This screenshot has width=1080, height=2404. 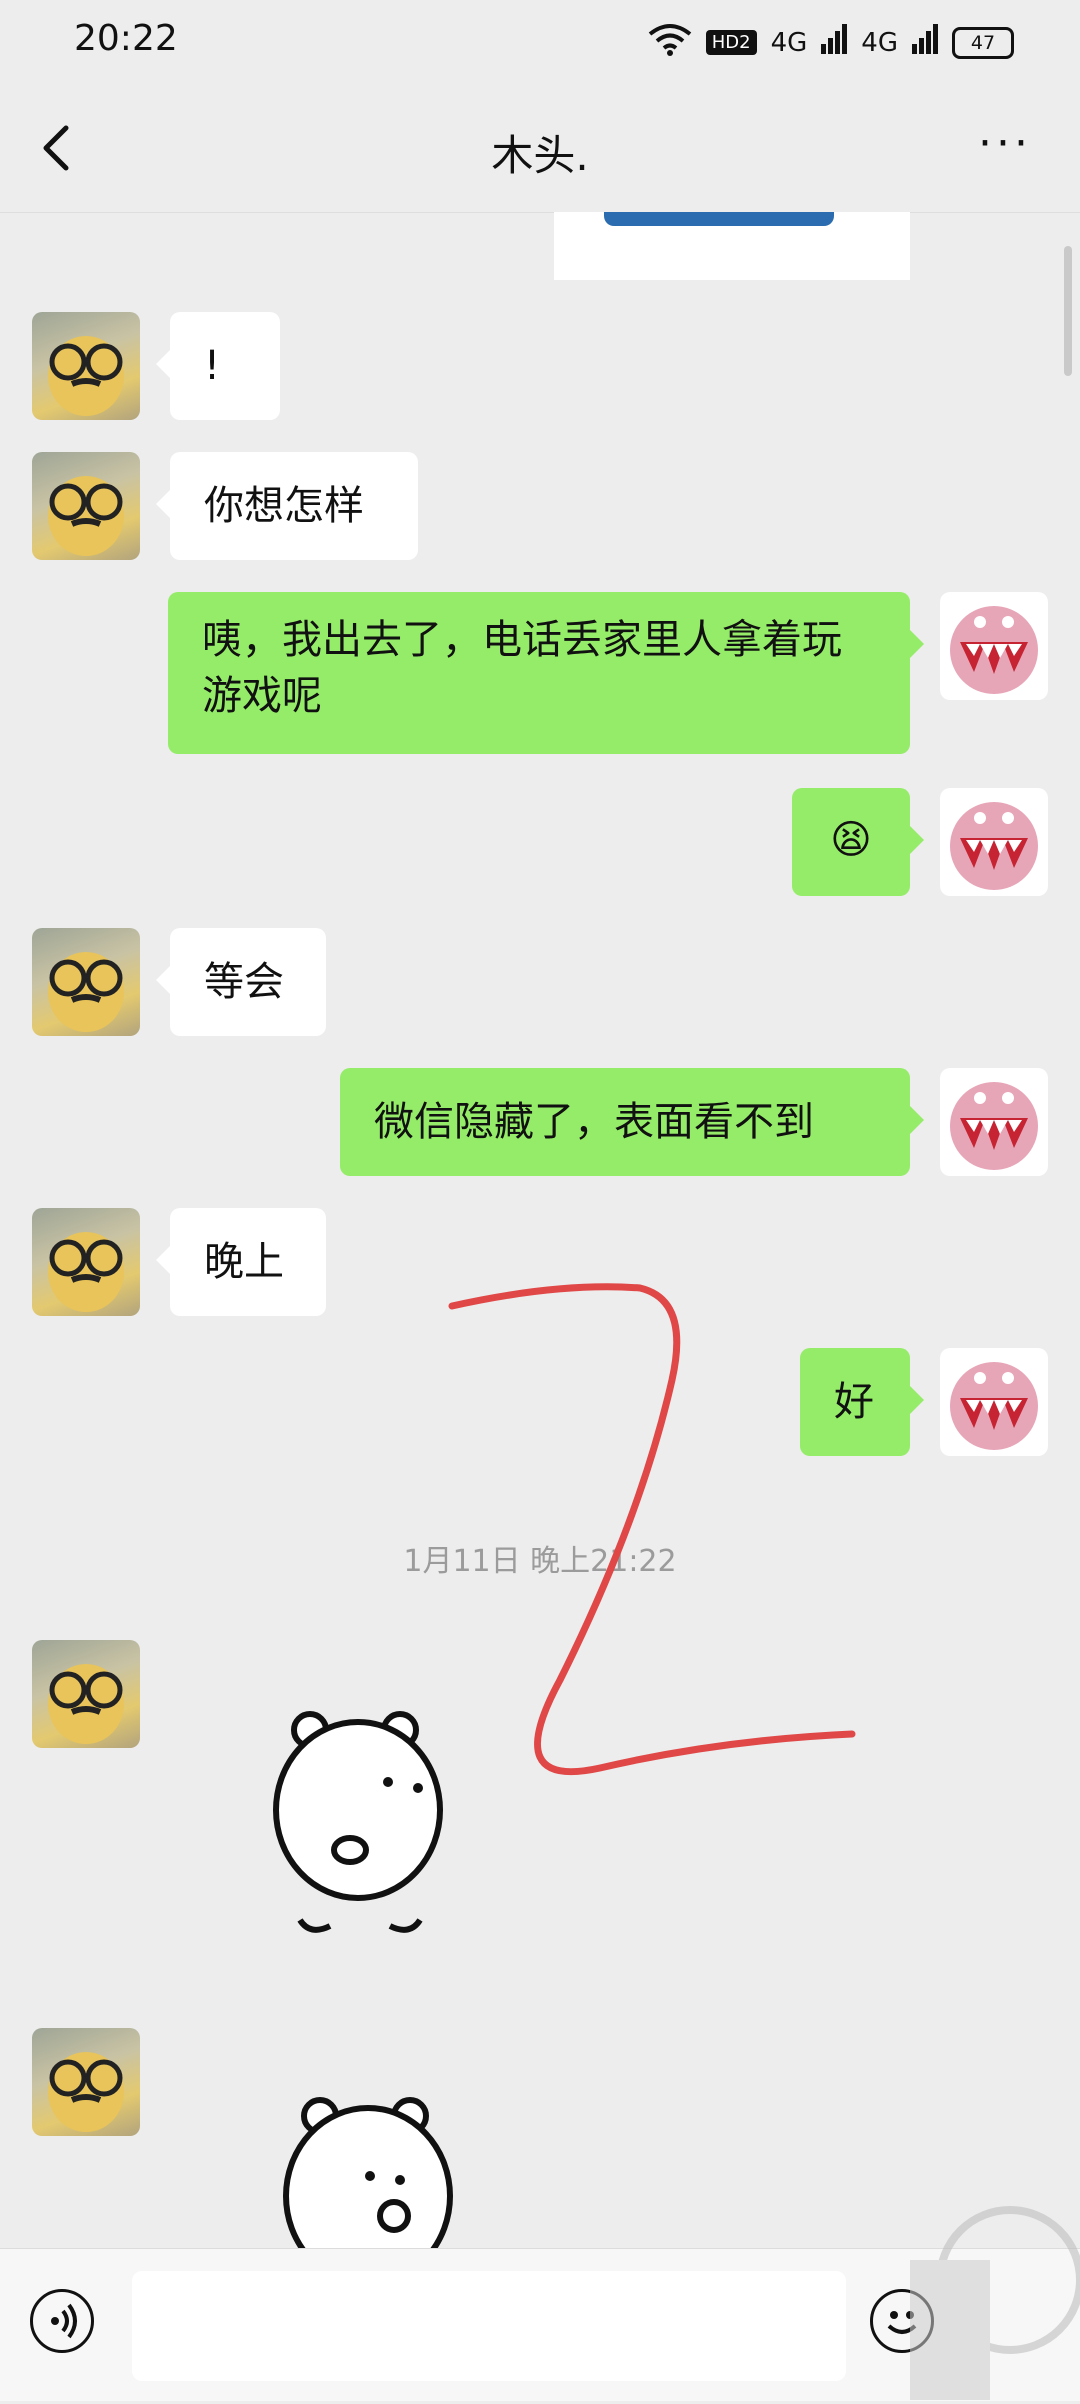 I want to click on voice-icon, so click(x=64, y=2321).